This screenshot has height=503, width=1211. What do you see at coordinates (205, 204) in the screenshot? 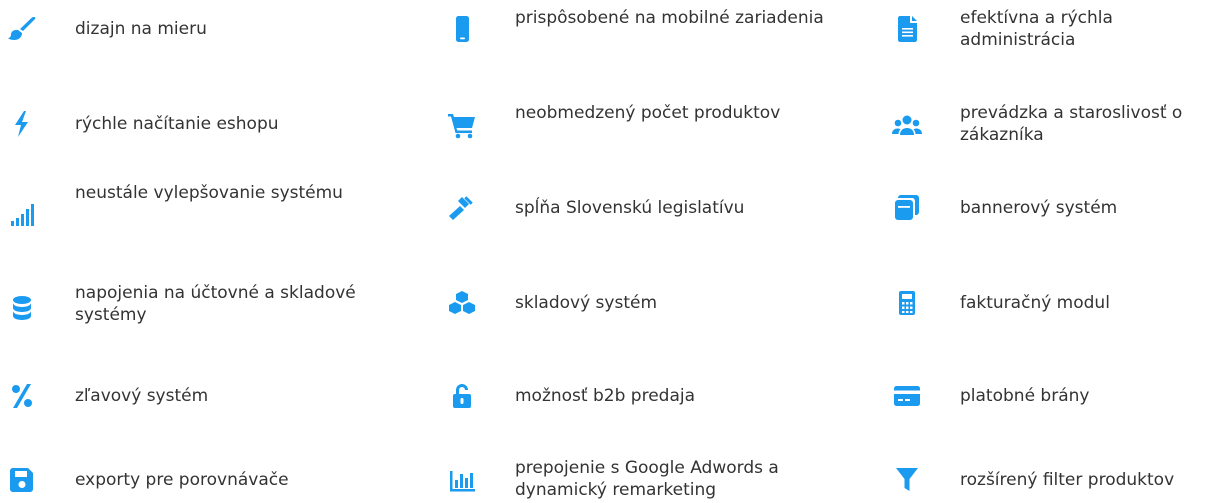
I see `feature-item: neustále vylepšovanie systému` at bounding box center [205, 204].